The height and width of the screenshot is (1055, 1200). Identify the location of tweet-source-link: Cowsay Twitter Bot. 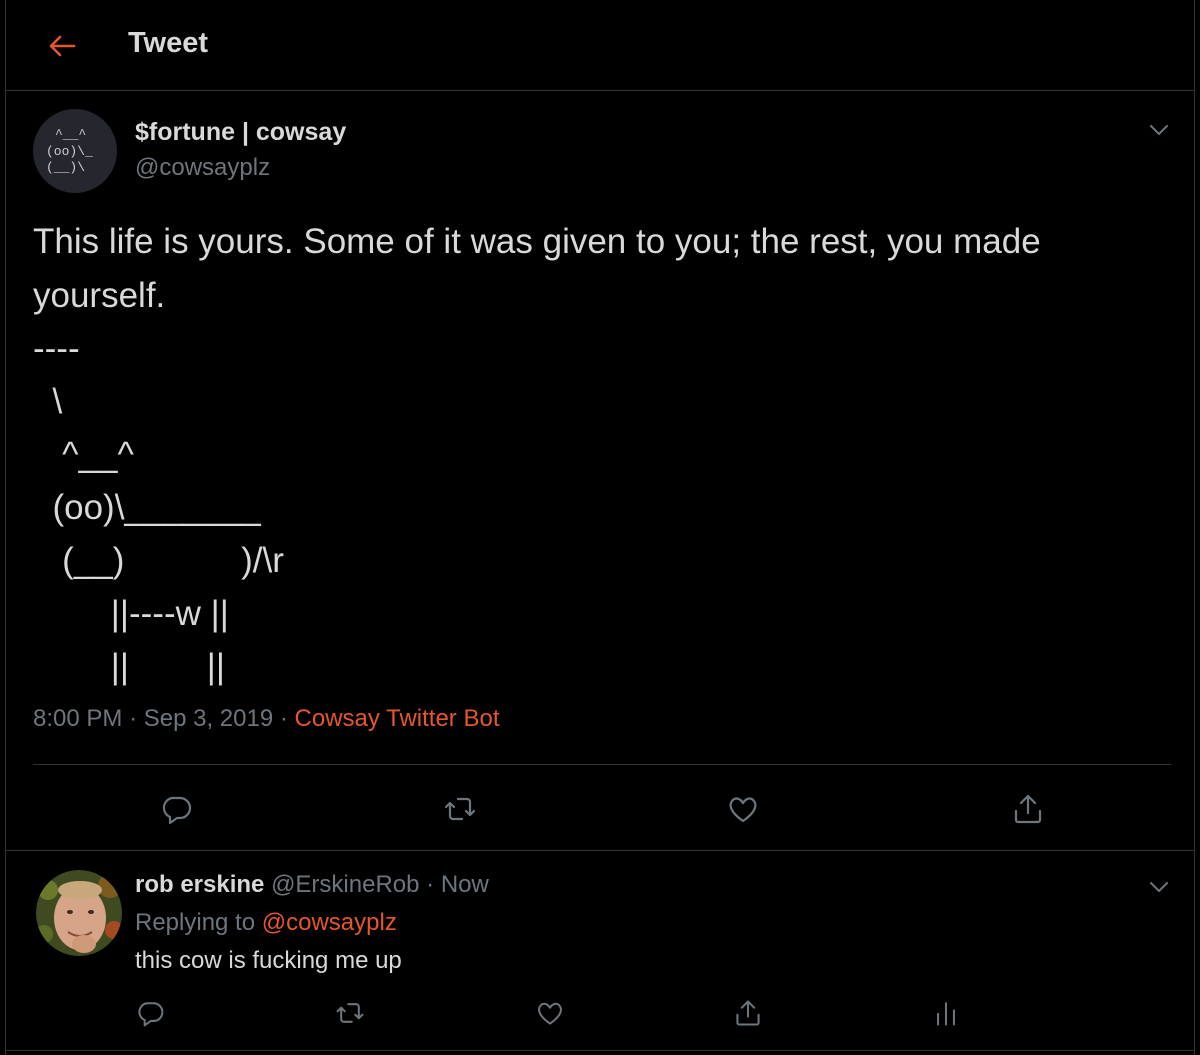
(397, 718).